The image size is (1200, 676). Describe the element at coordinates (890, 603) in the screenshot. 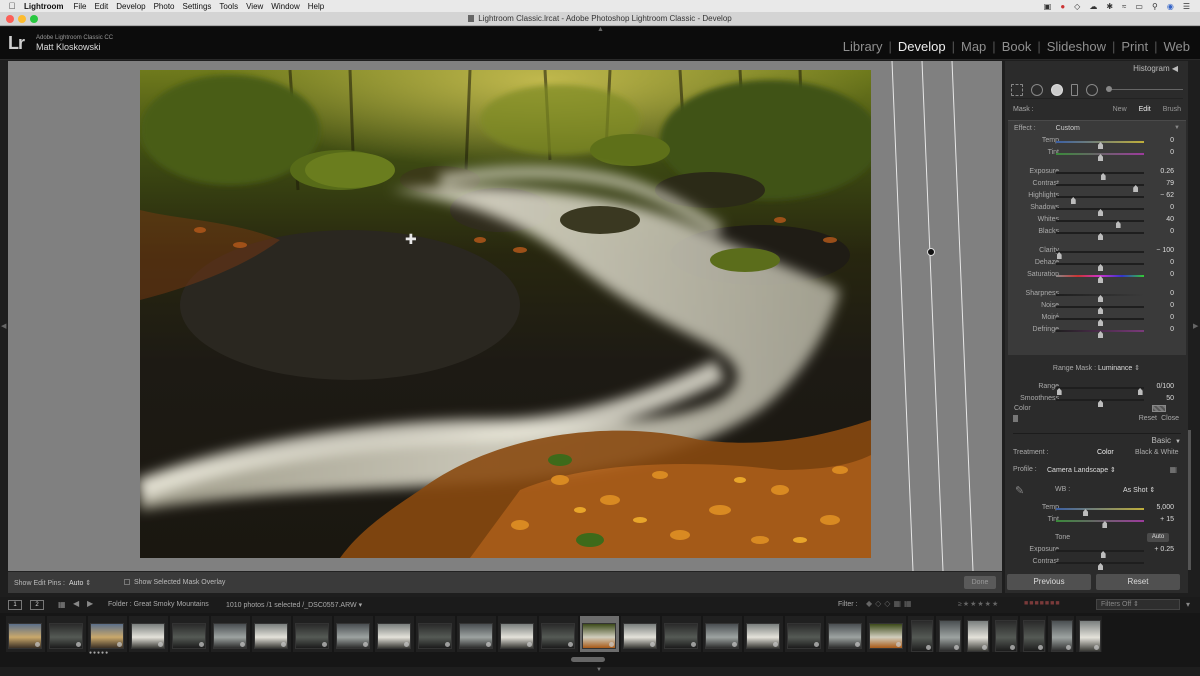

I see `flag-filter-icons: ◆◇◇▦▦` at that location.